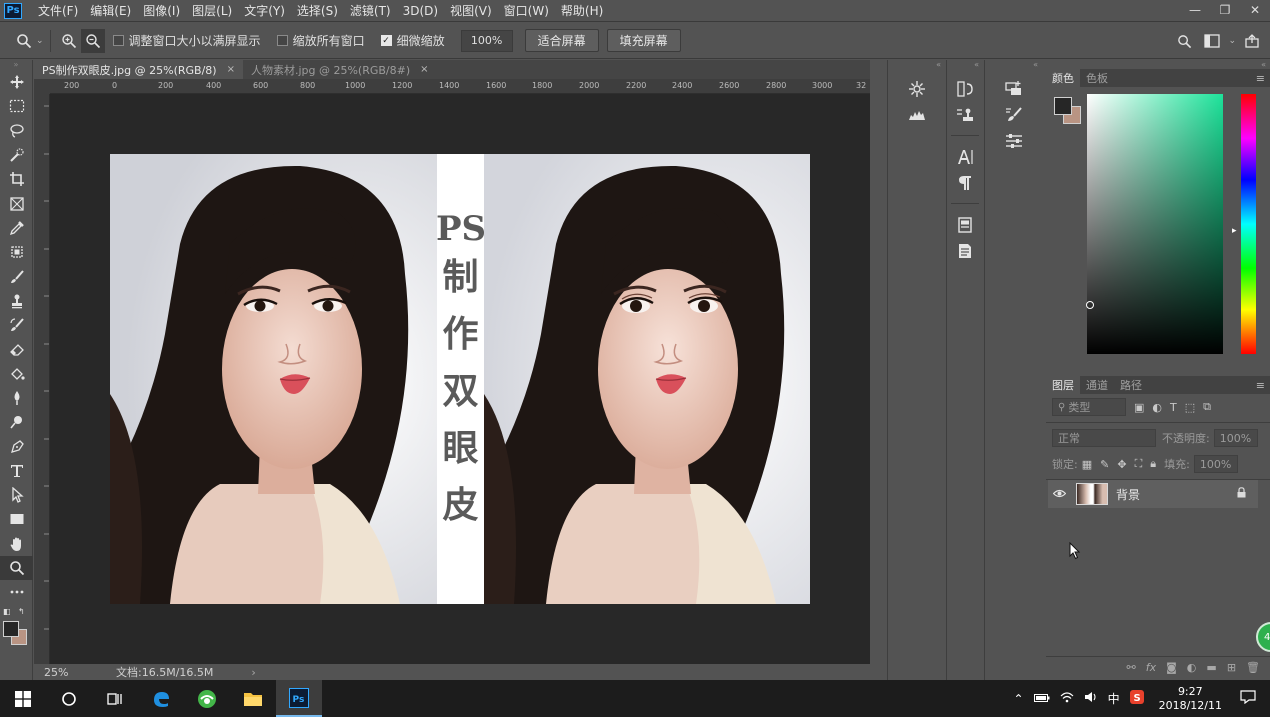  What do you see at coordinates (1013, 89) in the screenshot?
I see `libraries-icon` at bounding box center [1013, 89].